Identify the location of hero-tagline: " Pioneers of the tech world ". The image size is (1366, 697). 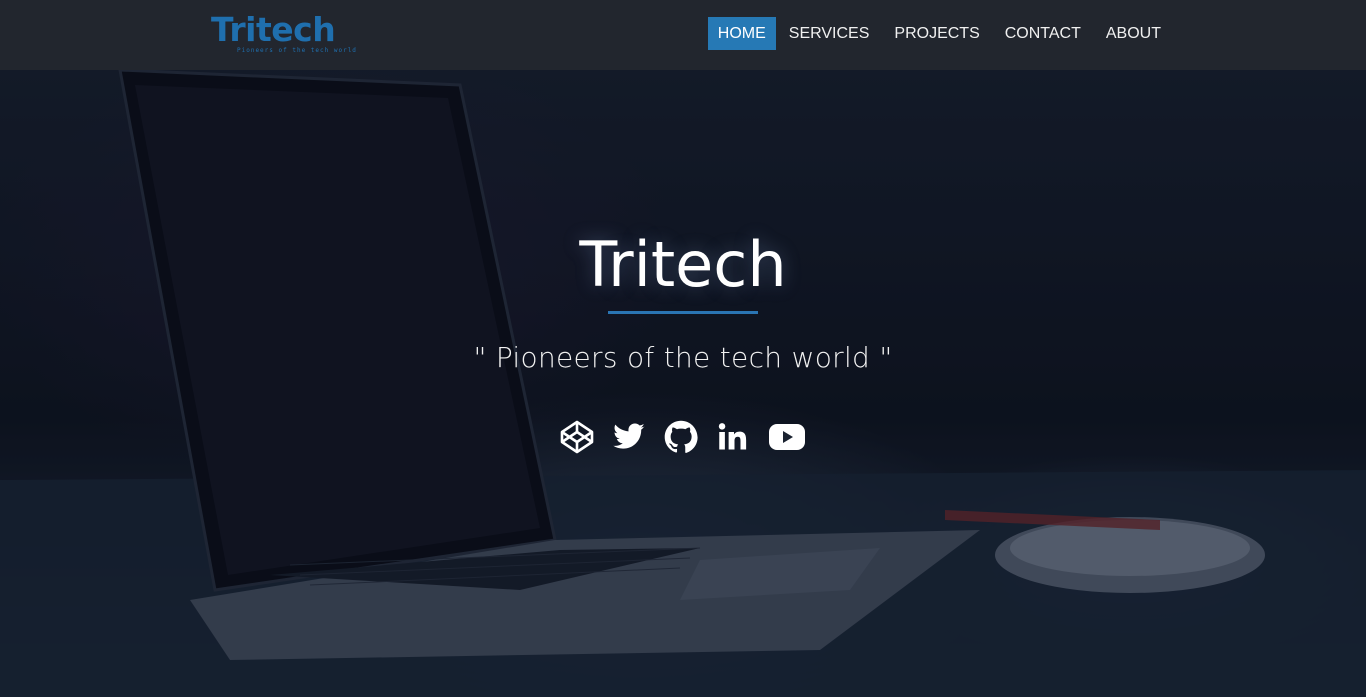
(683, 357).